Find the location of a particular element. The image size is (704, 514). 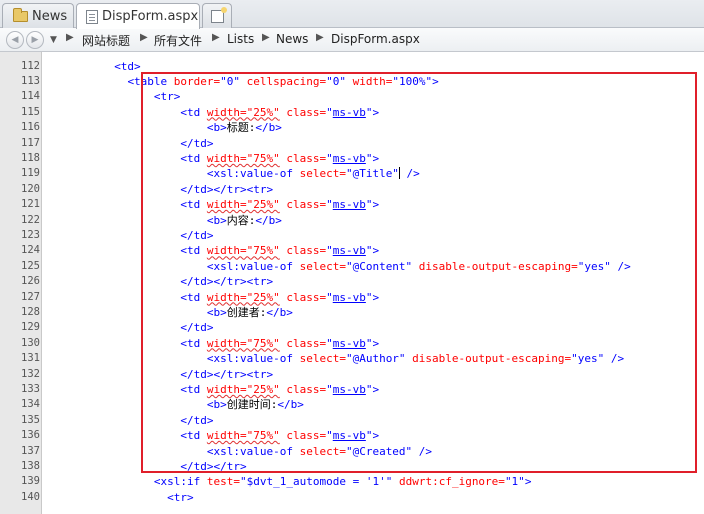

code-line: 124 <td width="75%" class="ms-vb"> is located at coordinates (352, 250).